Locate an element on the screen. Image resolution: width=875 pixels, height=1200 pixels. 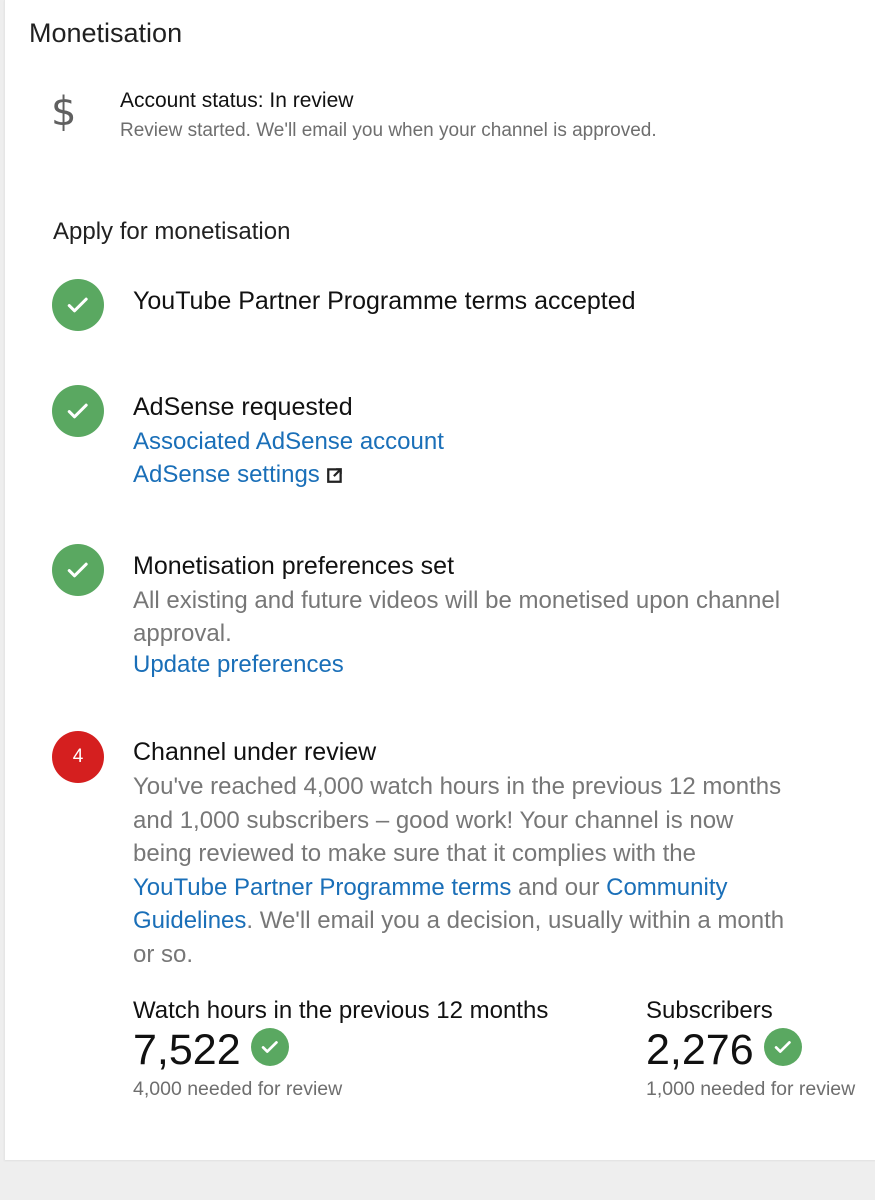
subscribers-value-row: 2,276 is located at coordinates (724, 1050).